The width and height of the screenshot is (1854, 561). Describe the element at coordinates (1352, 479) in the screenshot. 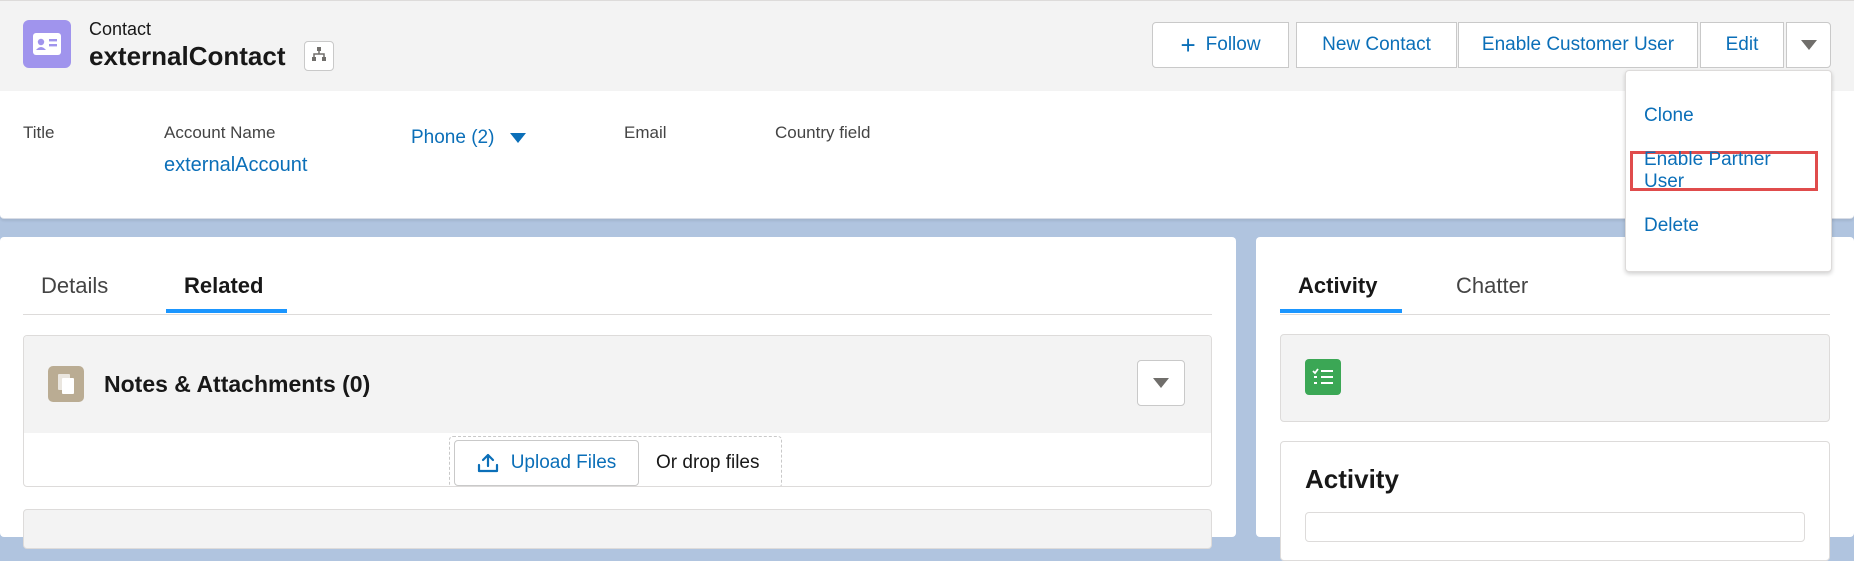

I see `activity-card-title: Activity` at that location.